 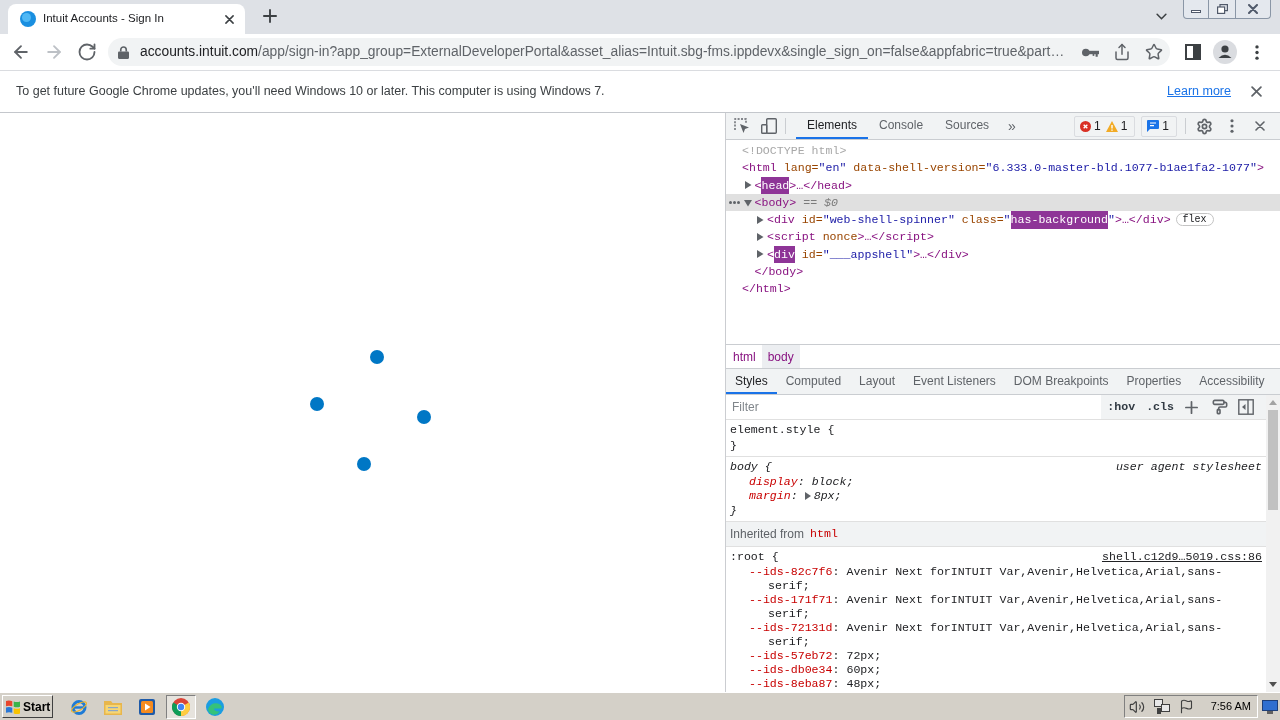 I want to click on dom-tree-row: <html lang="en" data-shell-version="6.333.0-master-bld.1077-b1ae1fa2-1077">, so click(x=1003, y=168).